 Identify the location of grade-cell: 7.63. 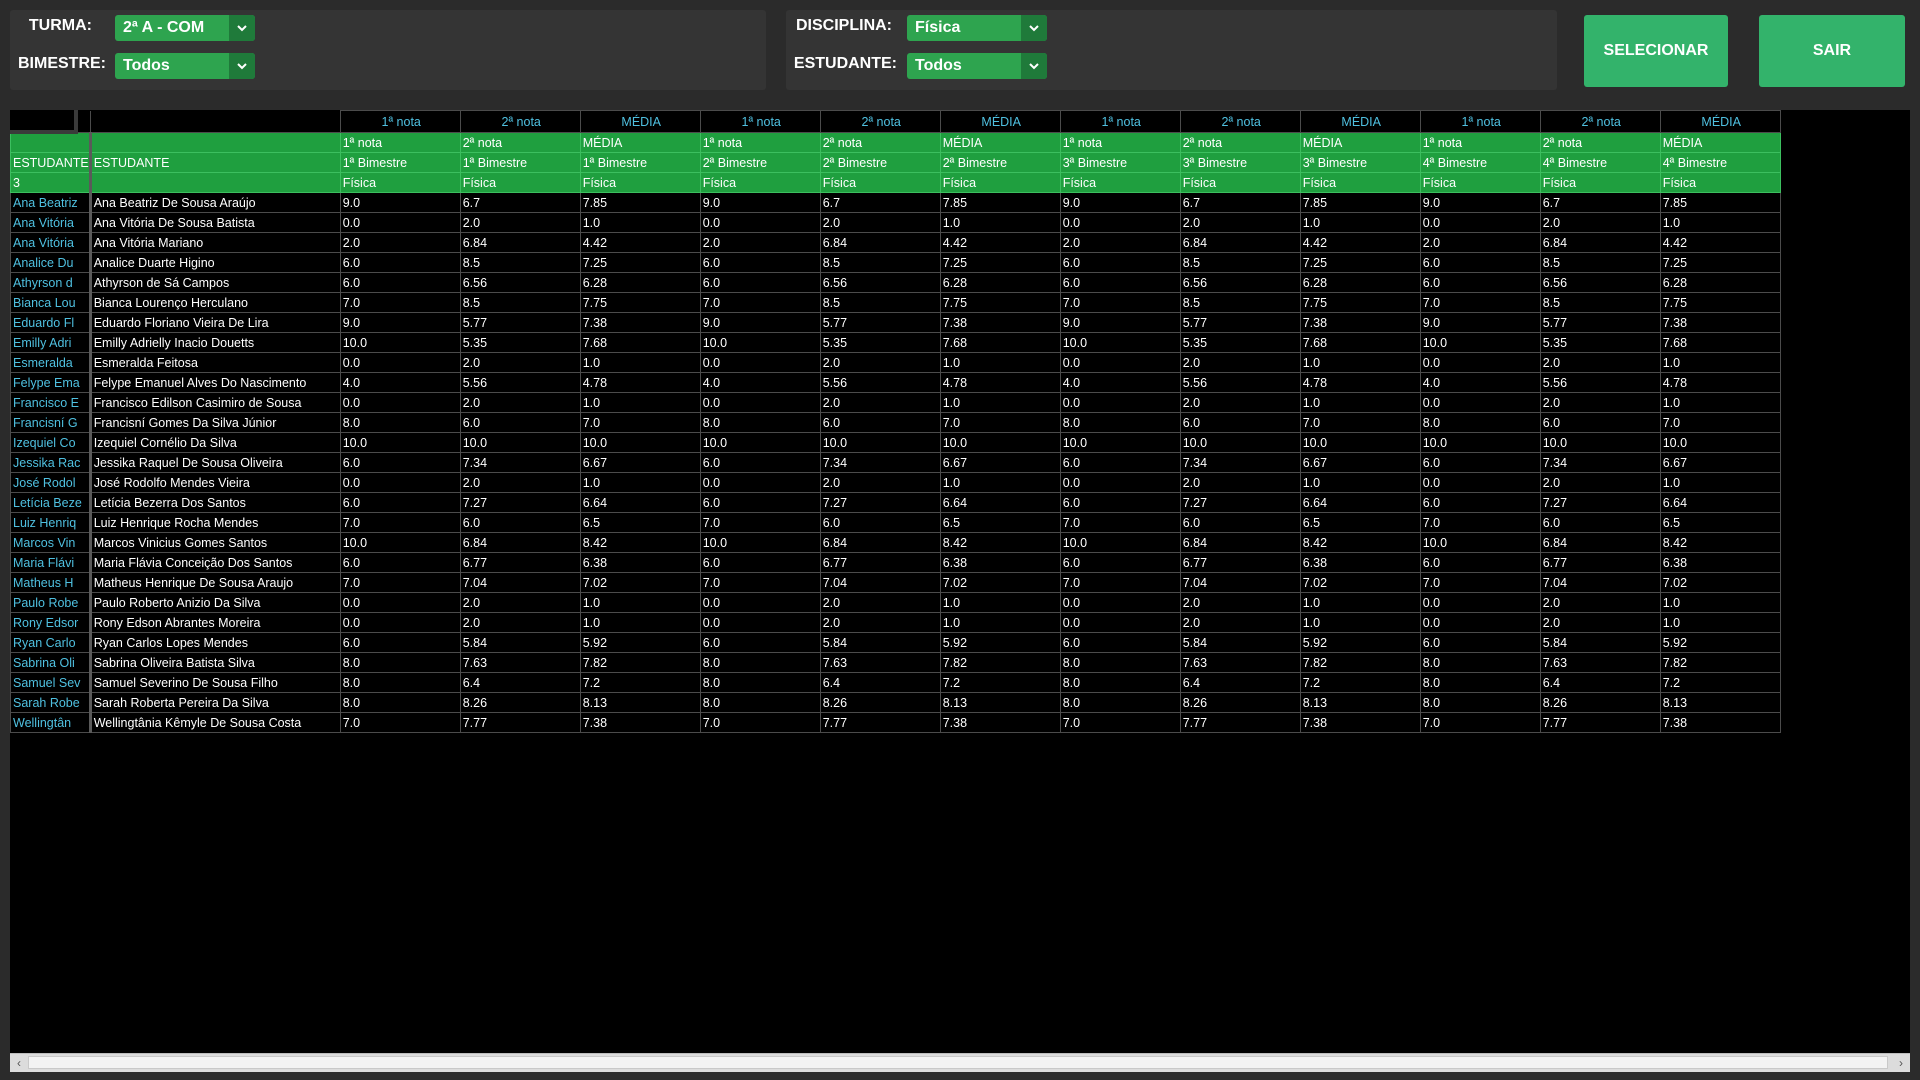
(880, 662).